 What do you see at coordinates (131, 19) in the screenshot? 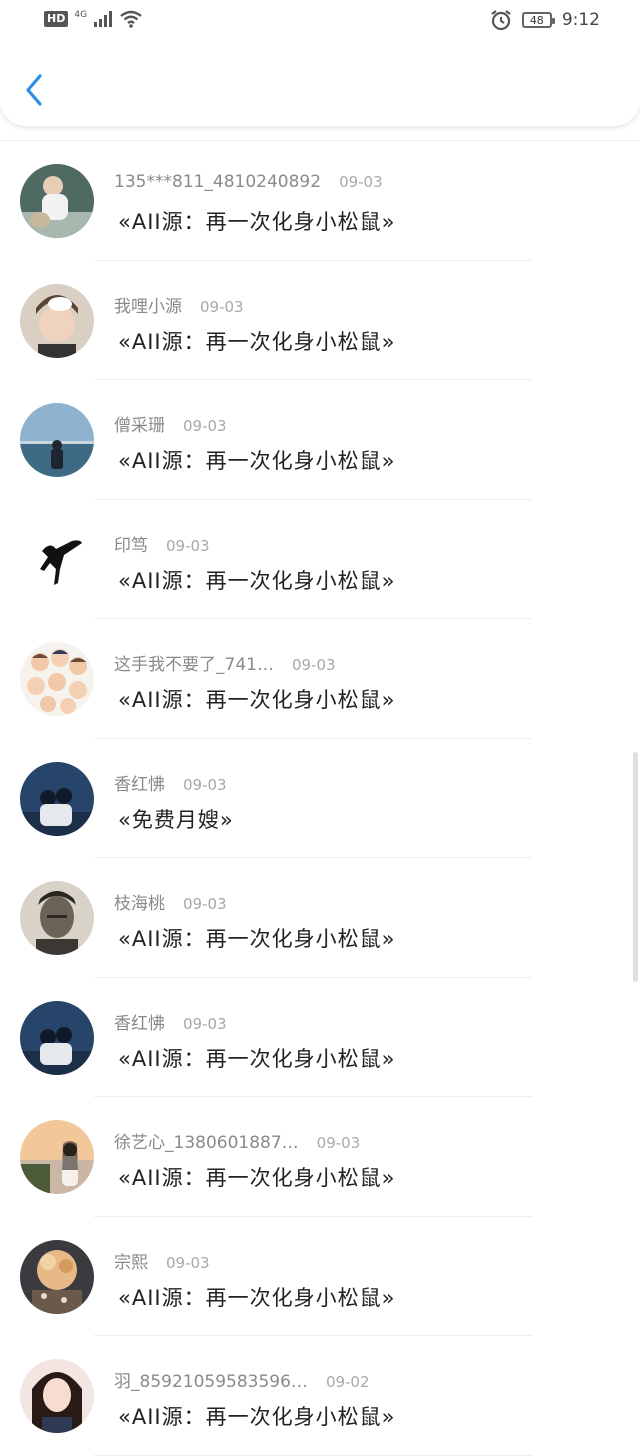
I see `wifi-icon` at bounding box center [131, 19].